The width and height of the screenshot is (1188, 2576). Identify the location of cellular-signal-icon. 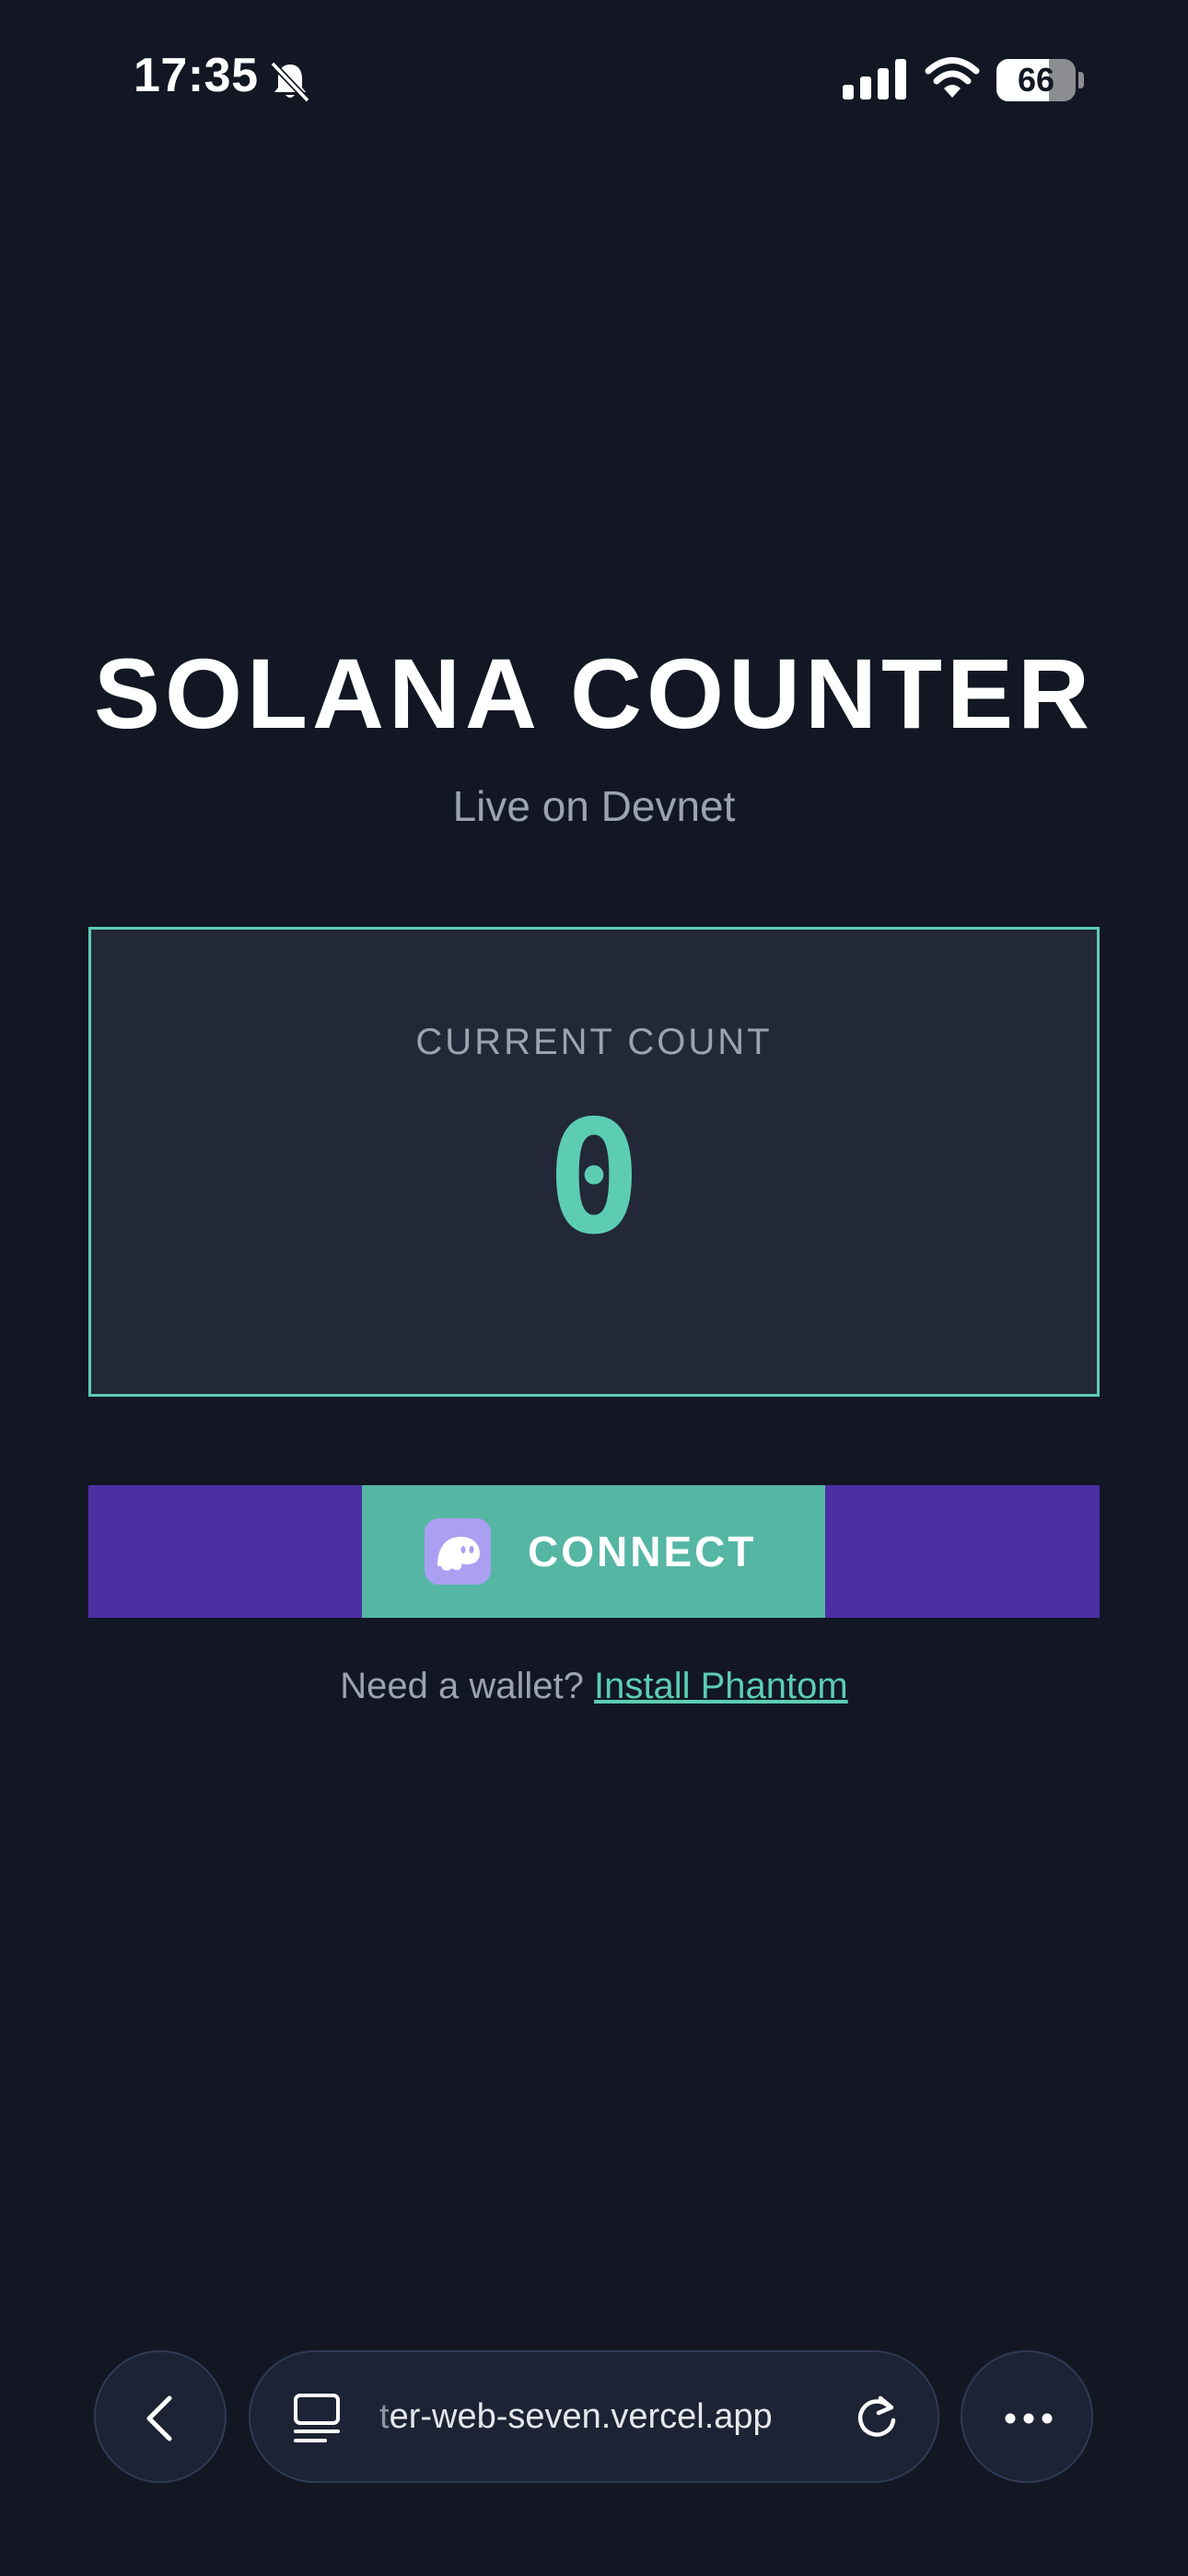
(874, 79).